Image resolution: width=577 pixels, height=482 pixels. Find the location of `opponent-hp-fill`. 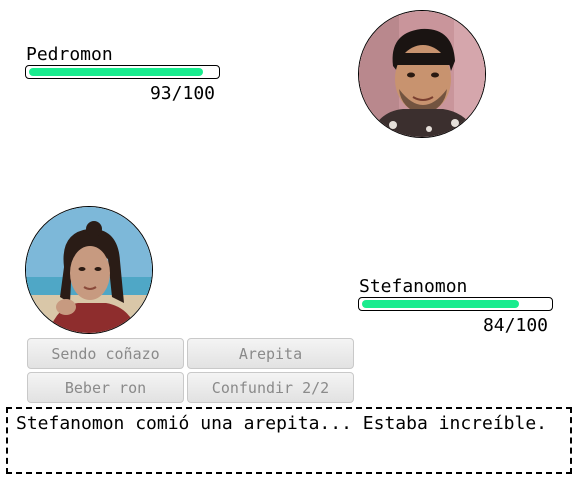

opponent-hp-fill is located at coordinates (116, 72).